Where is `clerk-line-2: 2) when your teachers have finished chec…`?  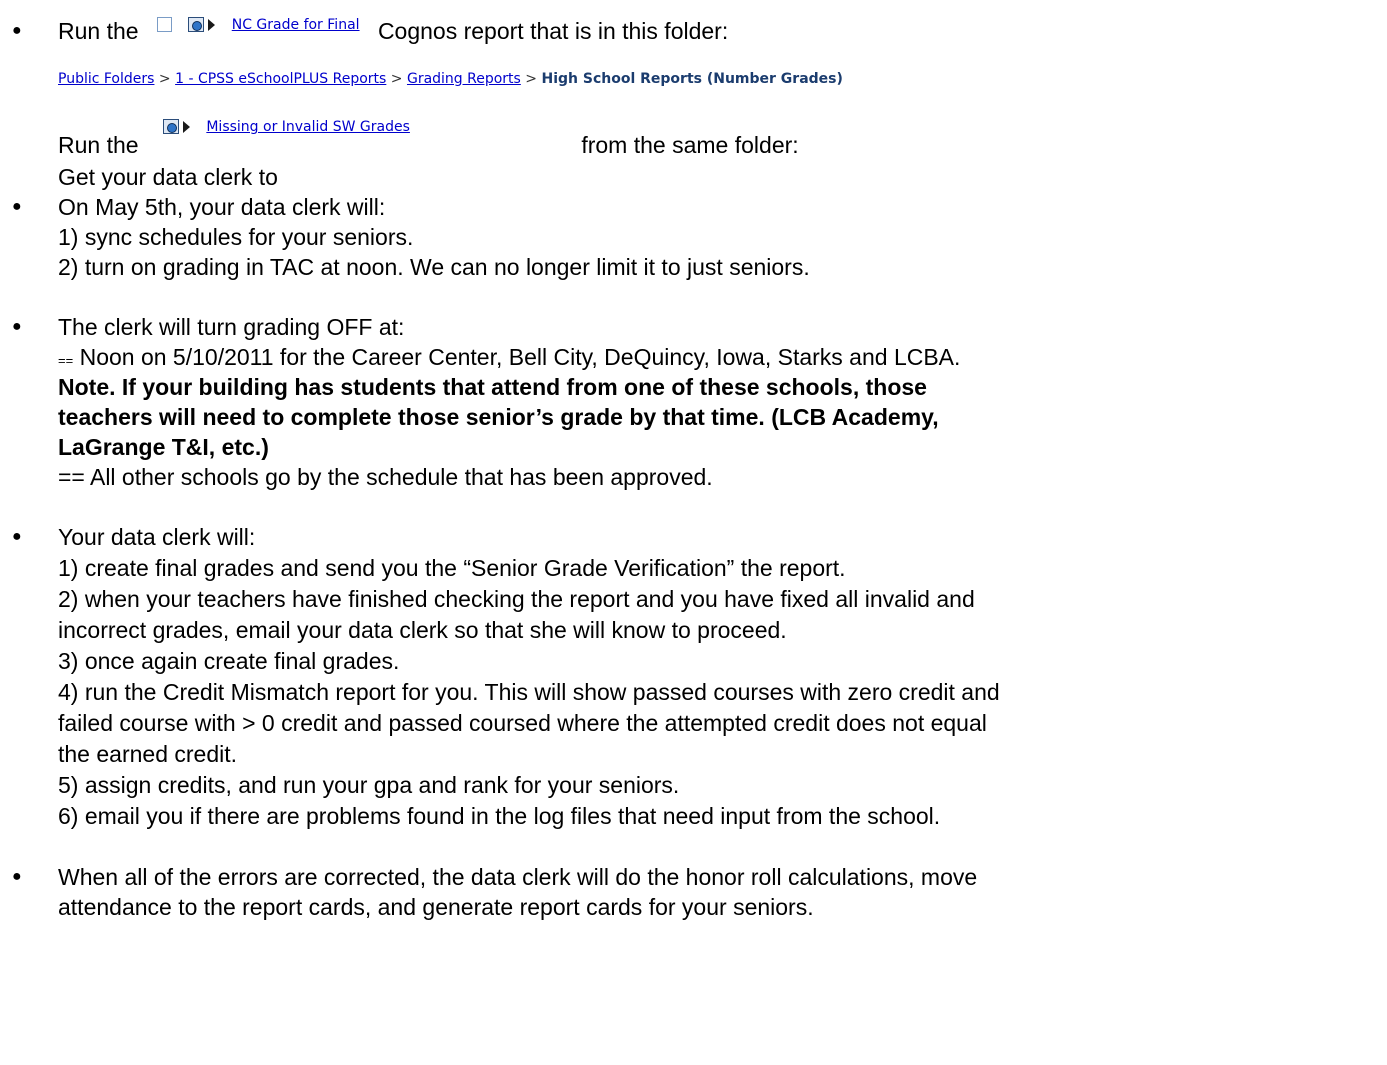
clerk-line-2: 2) when your teachers have finished chec… is located at coordinates (516, 599).